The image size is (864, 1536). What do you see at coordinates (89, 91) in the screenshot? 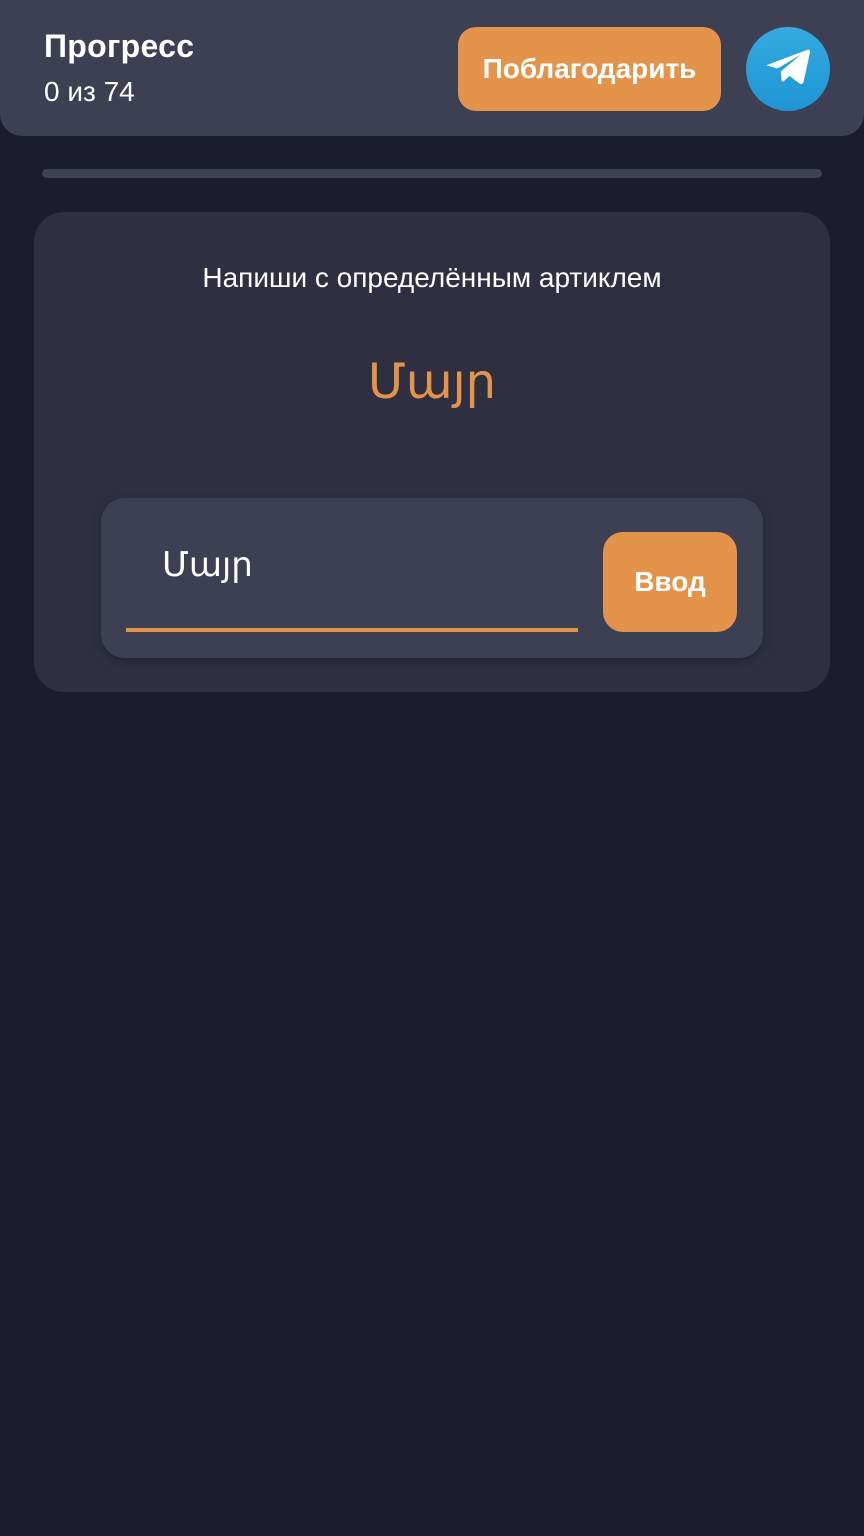
I see `progress-count: 0 из 74` at bounding box center [89, 91].